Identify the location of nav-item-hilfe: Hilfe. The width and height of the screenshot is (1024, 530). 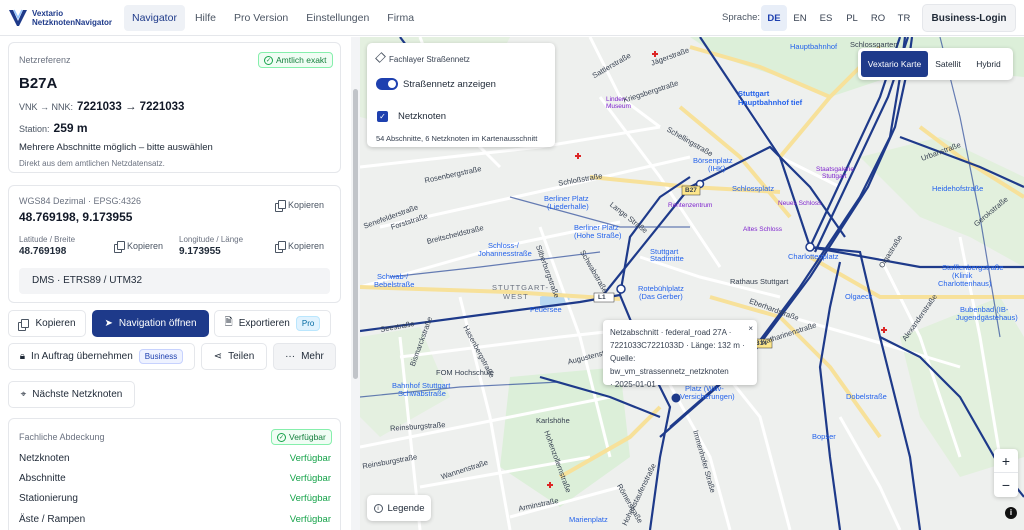
(205, 18).